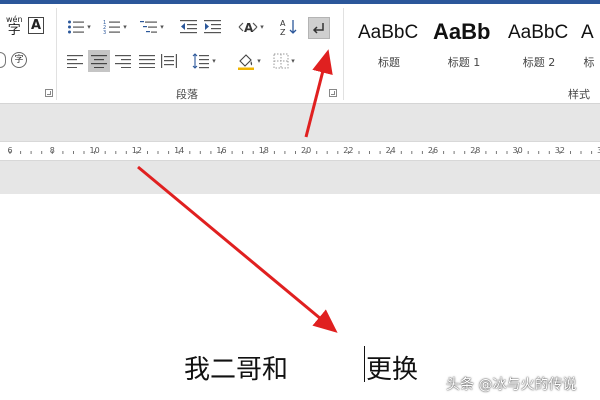 The width and height of the screenshot is (600, 400). What do you see at coordinates (511, 385) in the screenshot?
I see `watermark: 头条 @冰与火的传说` at bounding box center [511, 385].